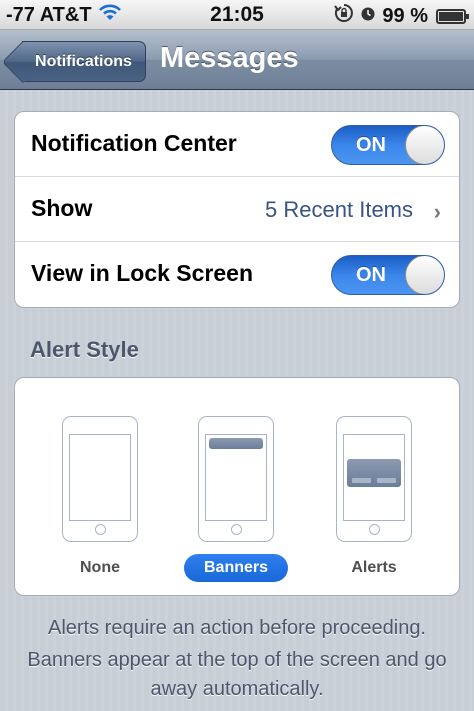  I want to click on page-title: Messages, so click(229, 58).